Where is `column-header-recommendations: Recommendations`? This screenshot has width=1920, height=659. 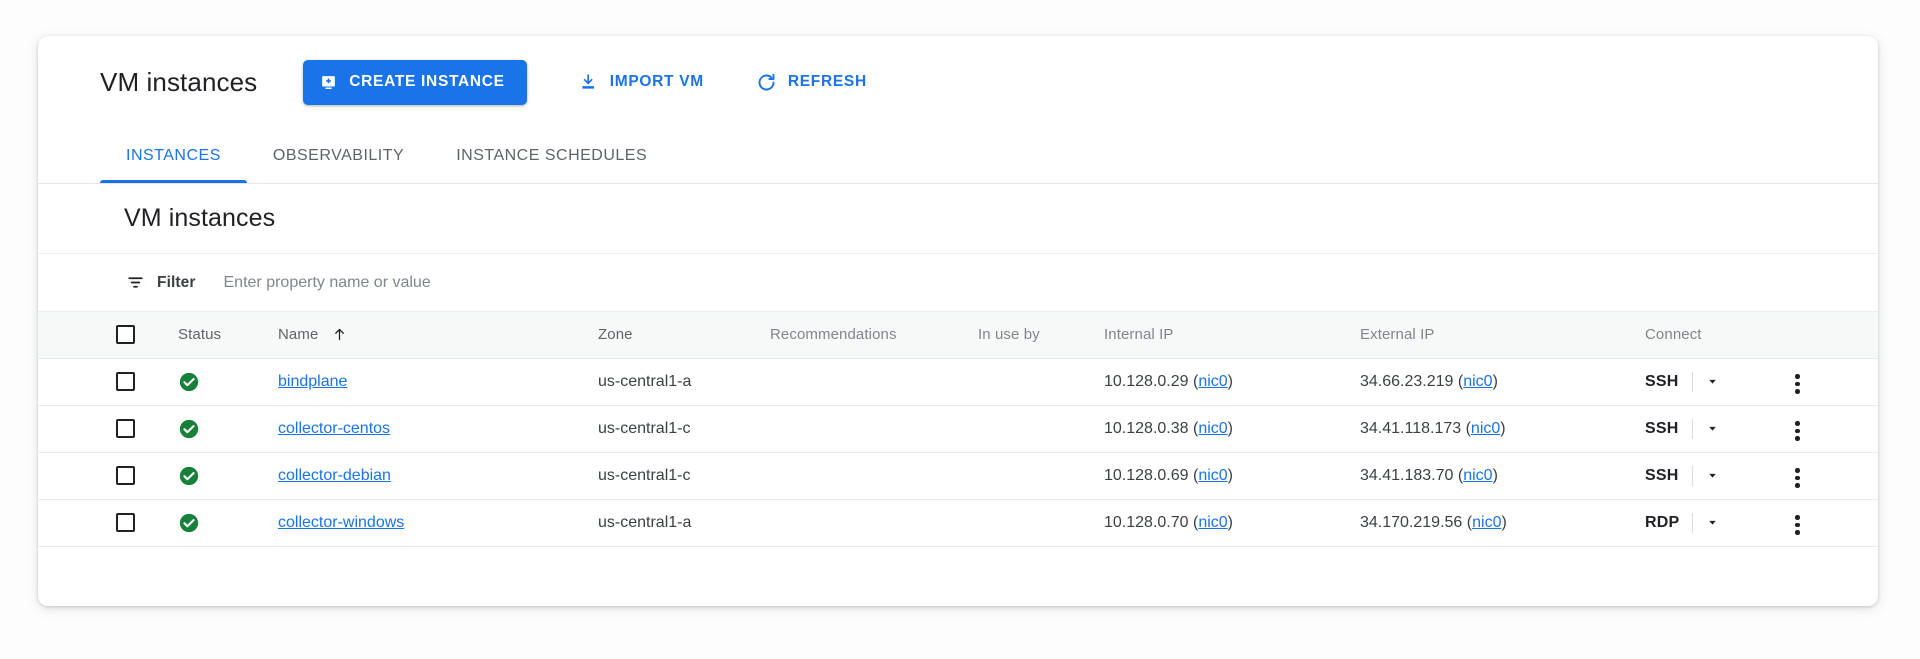 column-header-recommendations: Recommendations is located at coordinates (874, 335).